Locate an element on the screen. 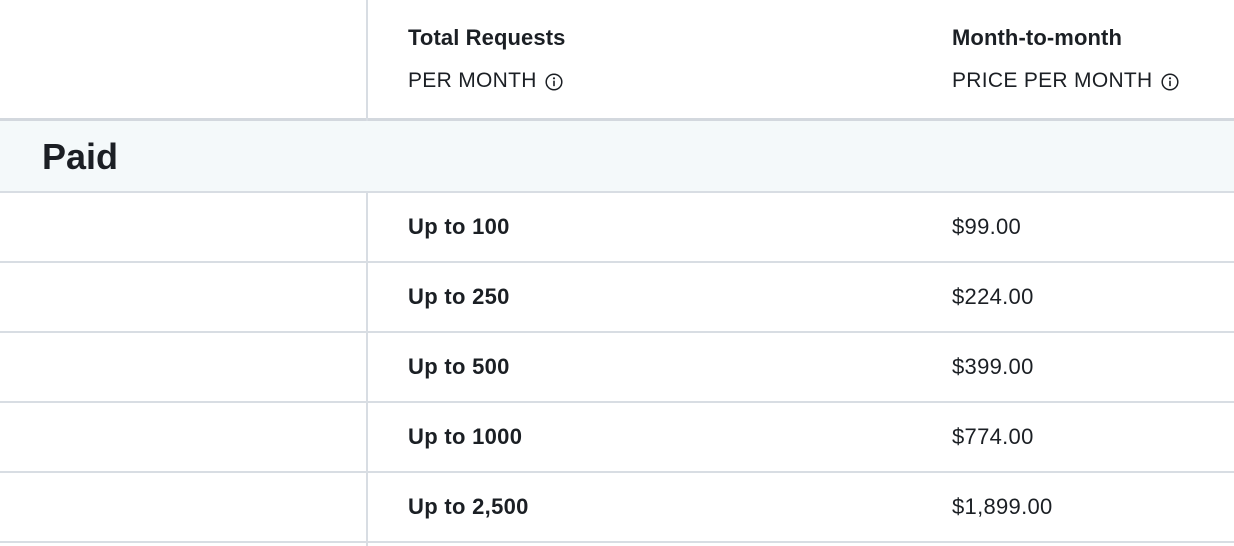  requests-cell: Up to 250 is located at coordinates (459, 296).